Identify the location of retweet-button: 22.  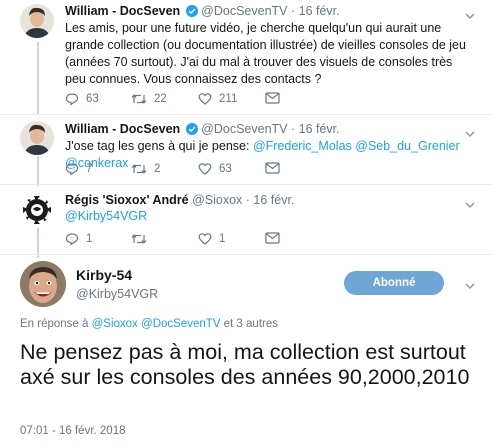
(149, 99).